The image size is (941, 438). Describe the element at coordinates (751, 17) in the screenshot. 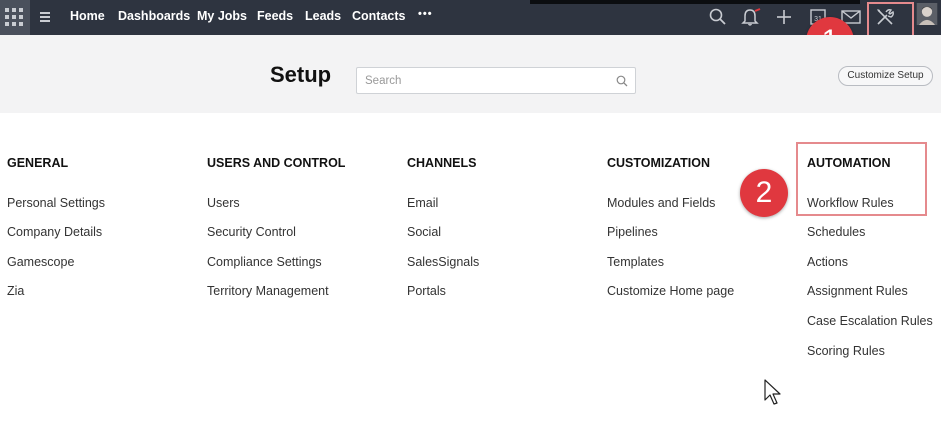

I see `notification-bell-icon` at that location.